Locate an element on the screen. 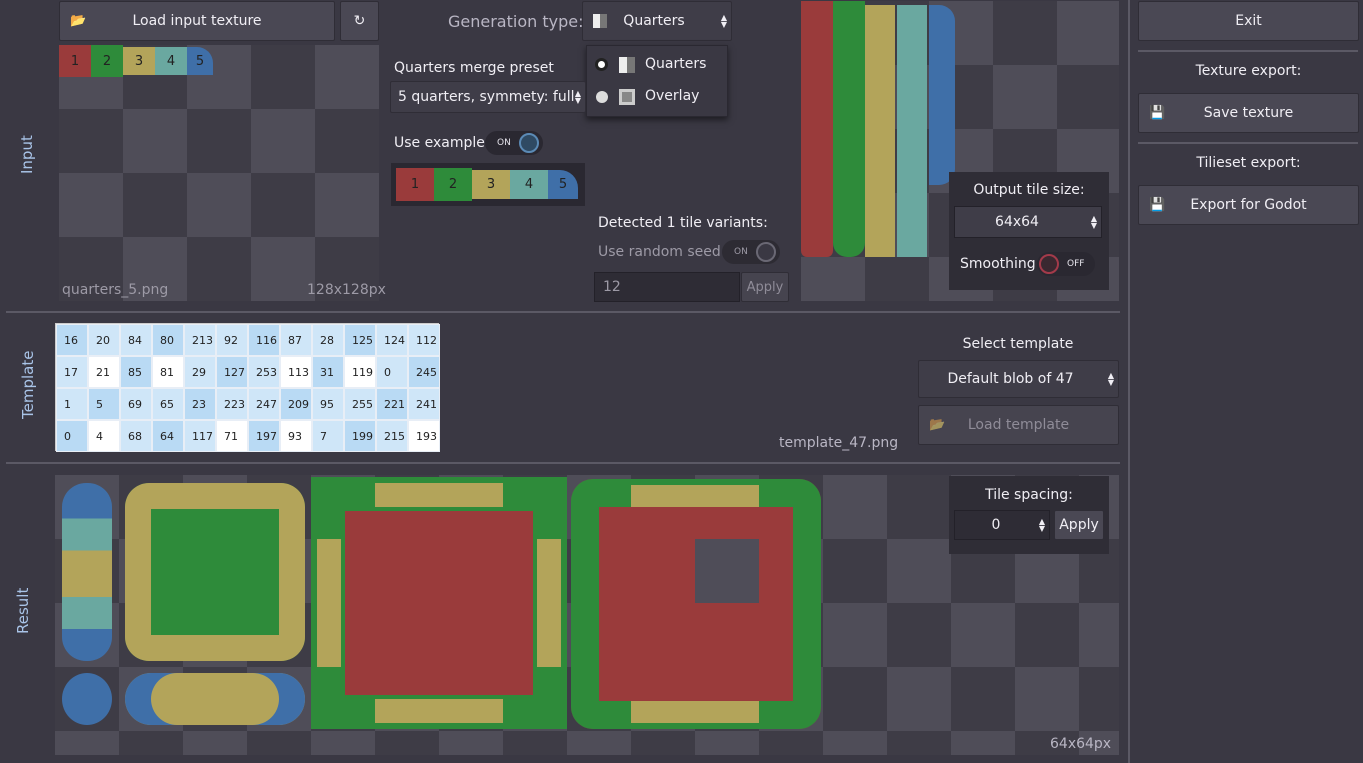  template-cell: 125 is located at coordinates (360, 340).